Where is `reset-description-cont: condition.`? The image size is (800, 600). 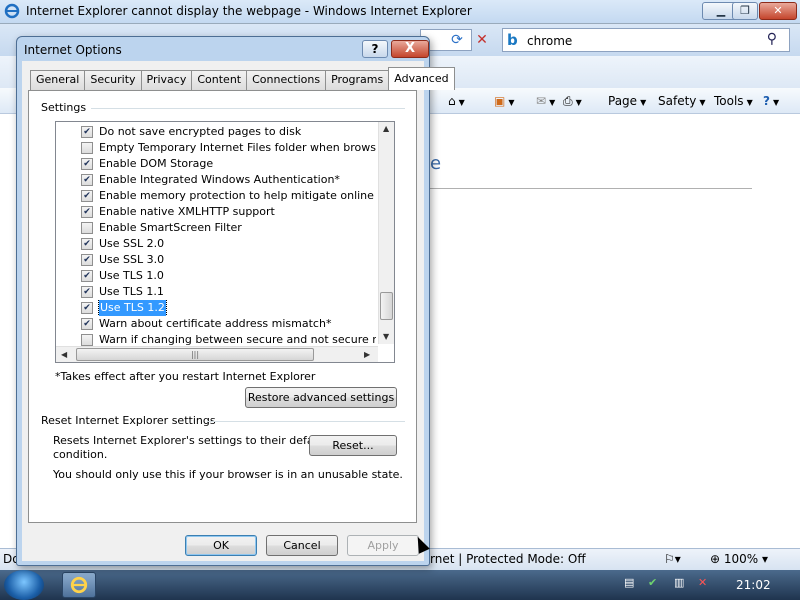
reset-description-cont: condition. is located at coordinates (80, 454).